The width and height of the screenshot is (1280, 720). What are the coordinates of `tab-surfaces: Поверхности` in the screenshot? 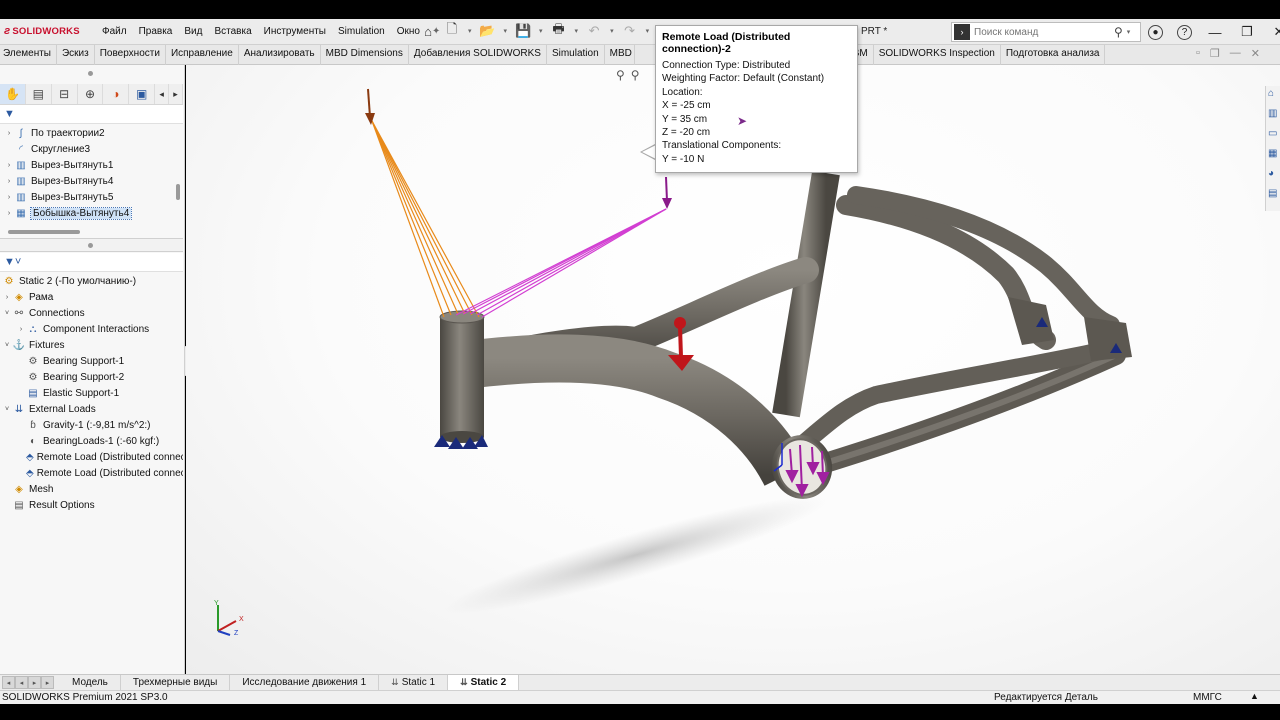 It's located at (130, 55).